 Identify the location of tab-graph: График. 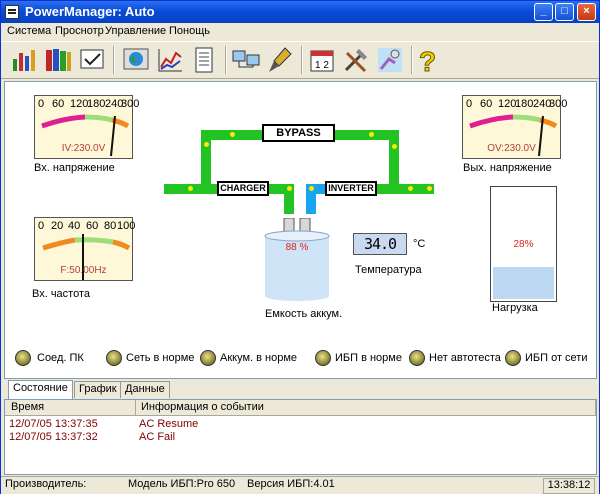
(98, 389).